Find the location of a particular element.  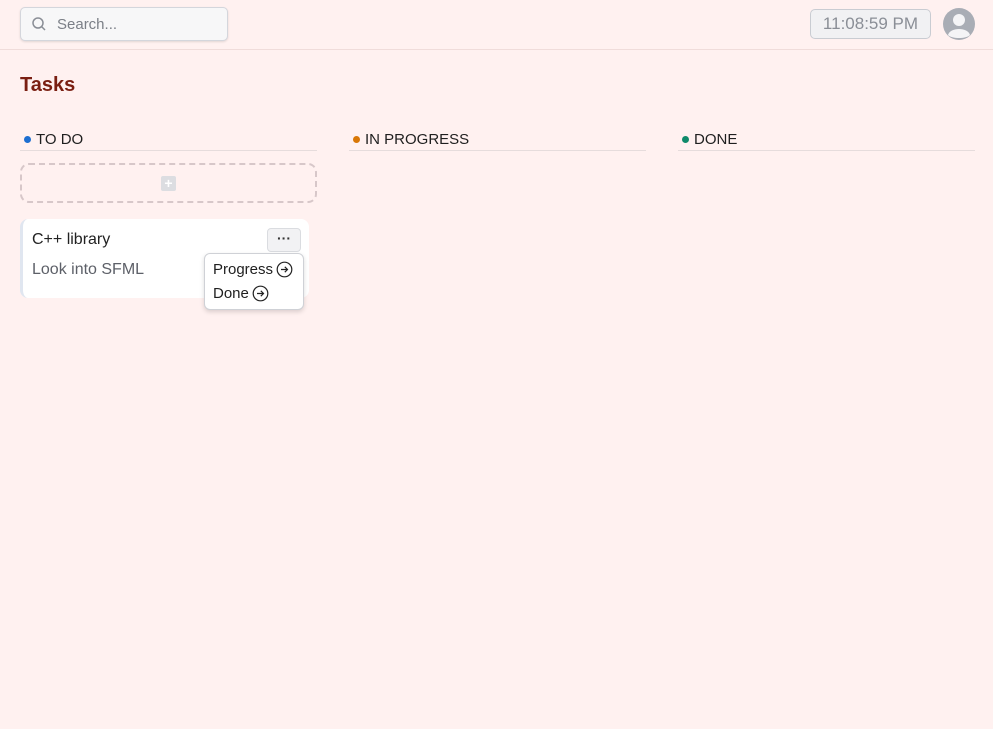

search-box is located at coordinates (124, 24).